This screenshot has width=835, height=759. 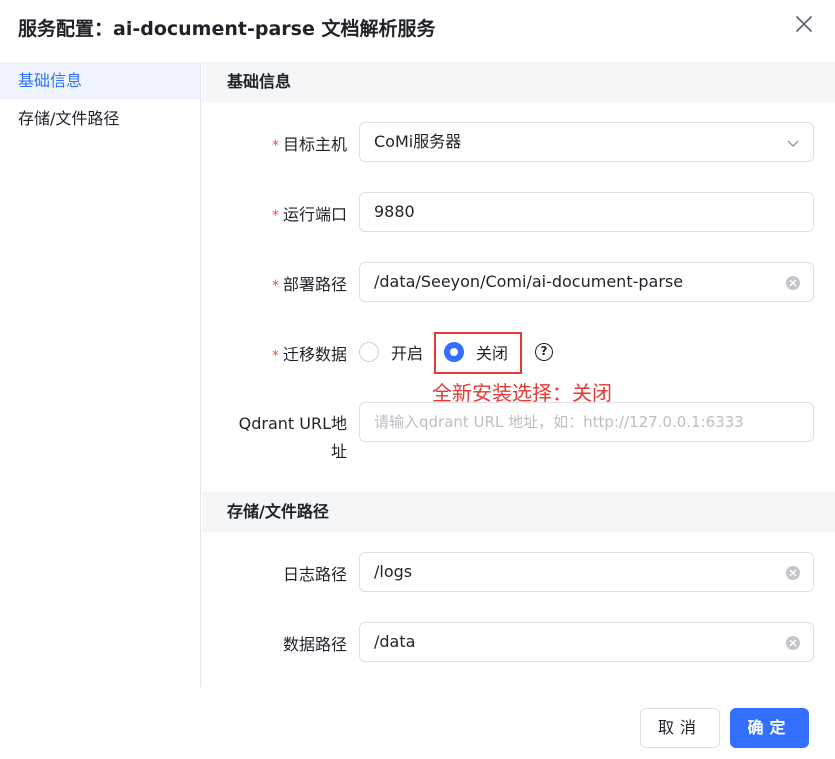 I want to click on qdrant-label-line2: 址, so click(x=338, y=451).